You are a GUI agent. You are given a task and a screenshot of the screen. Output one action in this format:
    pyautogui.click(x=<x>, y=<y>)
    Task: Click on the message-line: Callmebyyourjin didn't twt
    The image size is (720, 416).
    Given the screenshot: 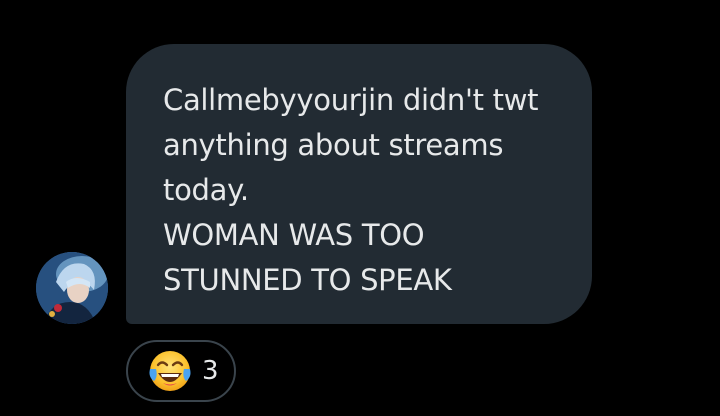 What is the action you would take?
    pyautogui.click(x=351, y=100)
    